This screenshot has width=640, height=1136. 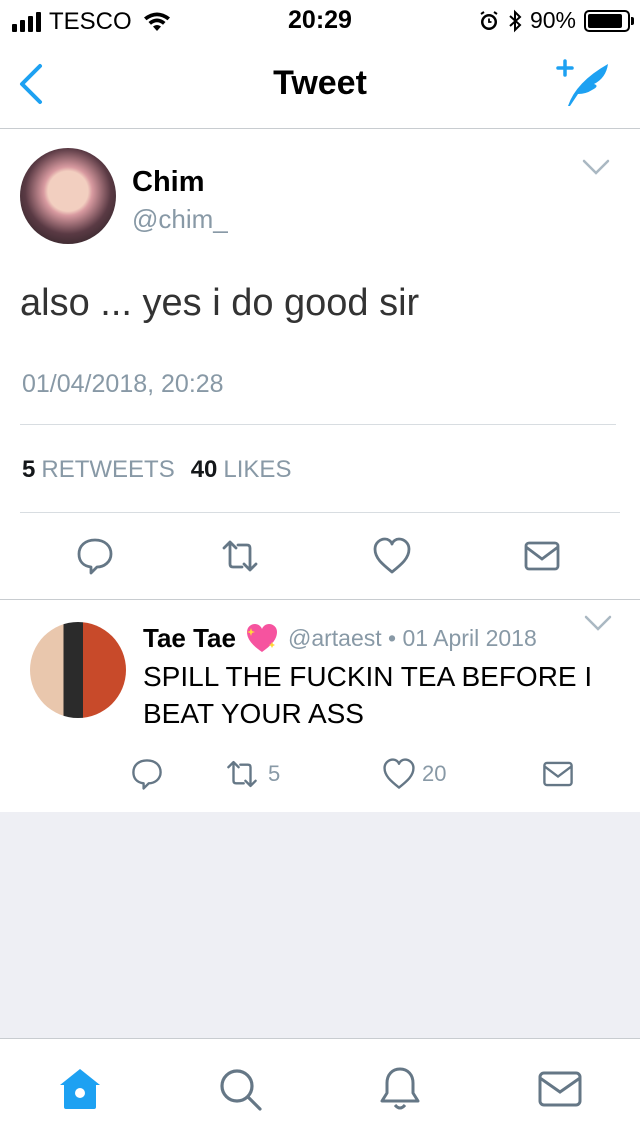 What do you see at coordinates (583, 83) in the screenshot?
I see `compose-tweet-icon` at bounding box center [583, 83].